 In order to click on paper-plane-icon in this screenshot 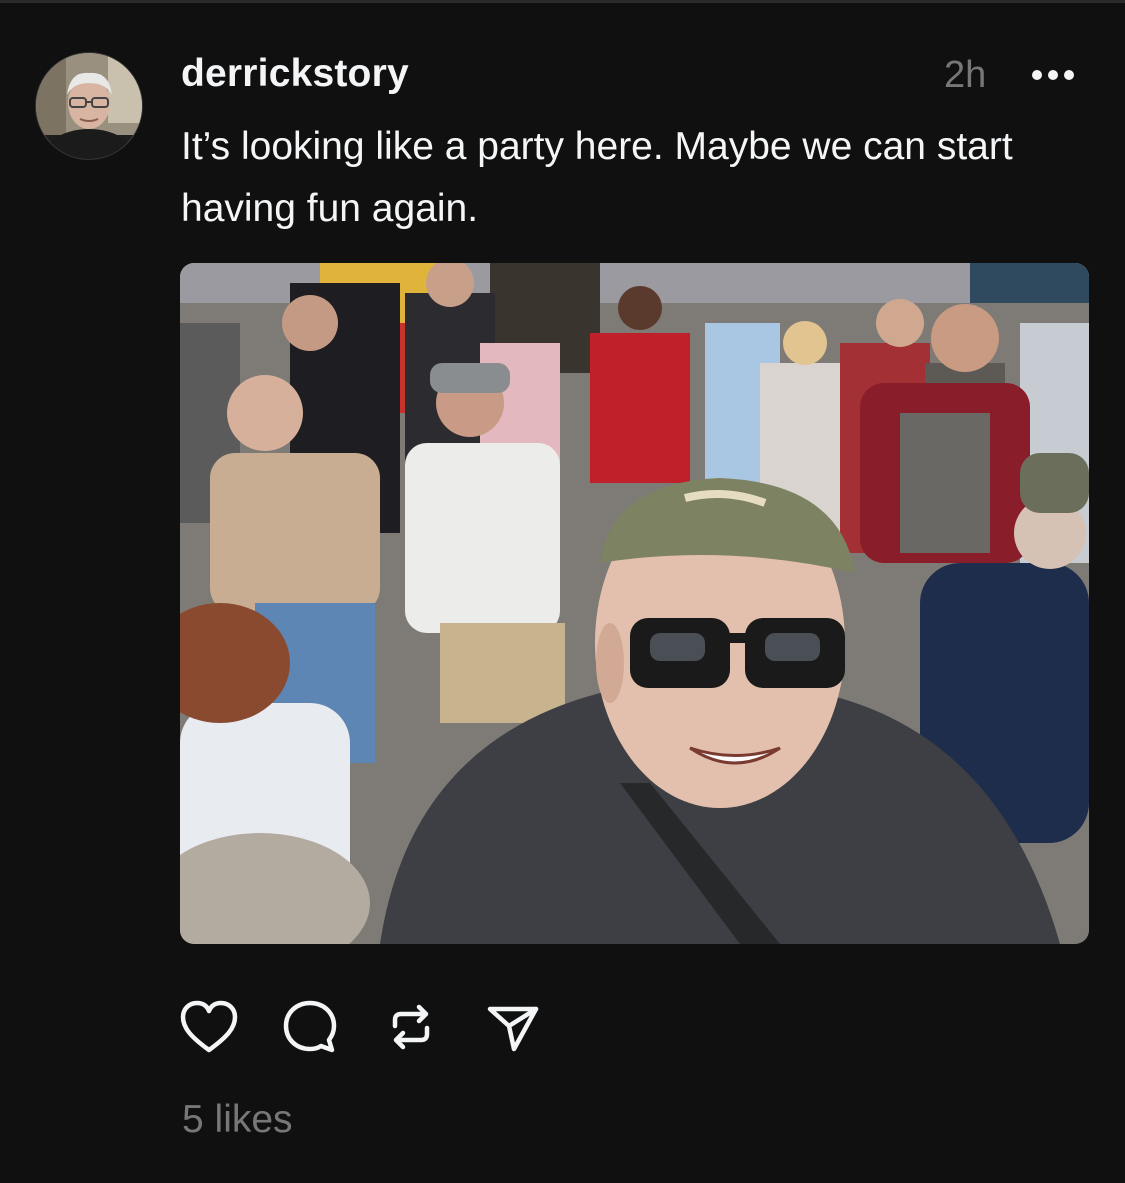, I will do `click(513, 1029)`.